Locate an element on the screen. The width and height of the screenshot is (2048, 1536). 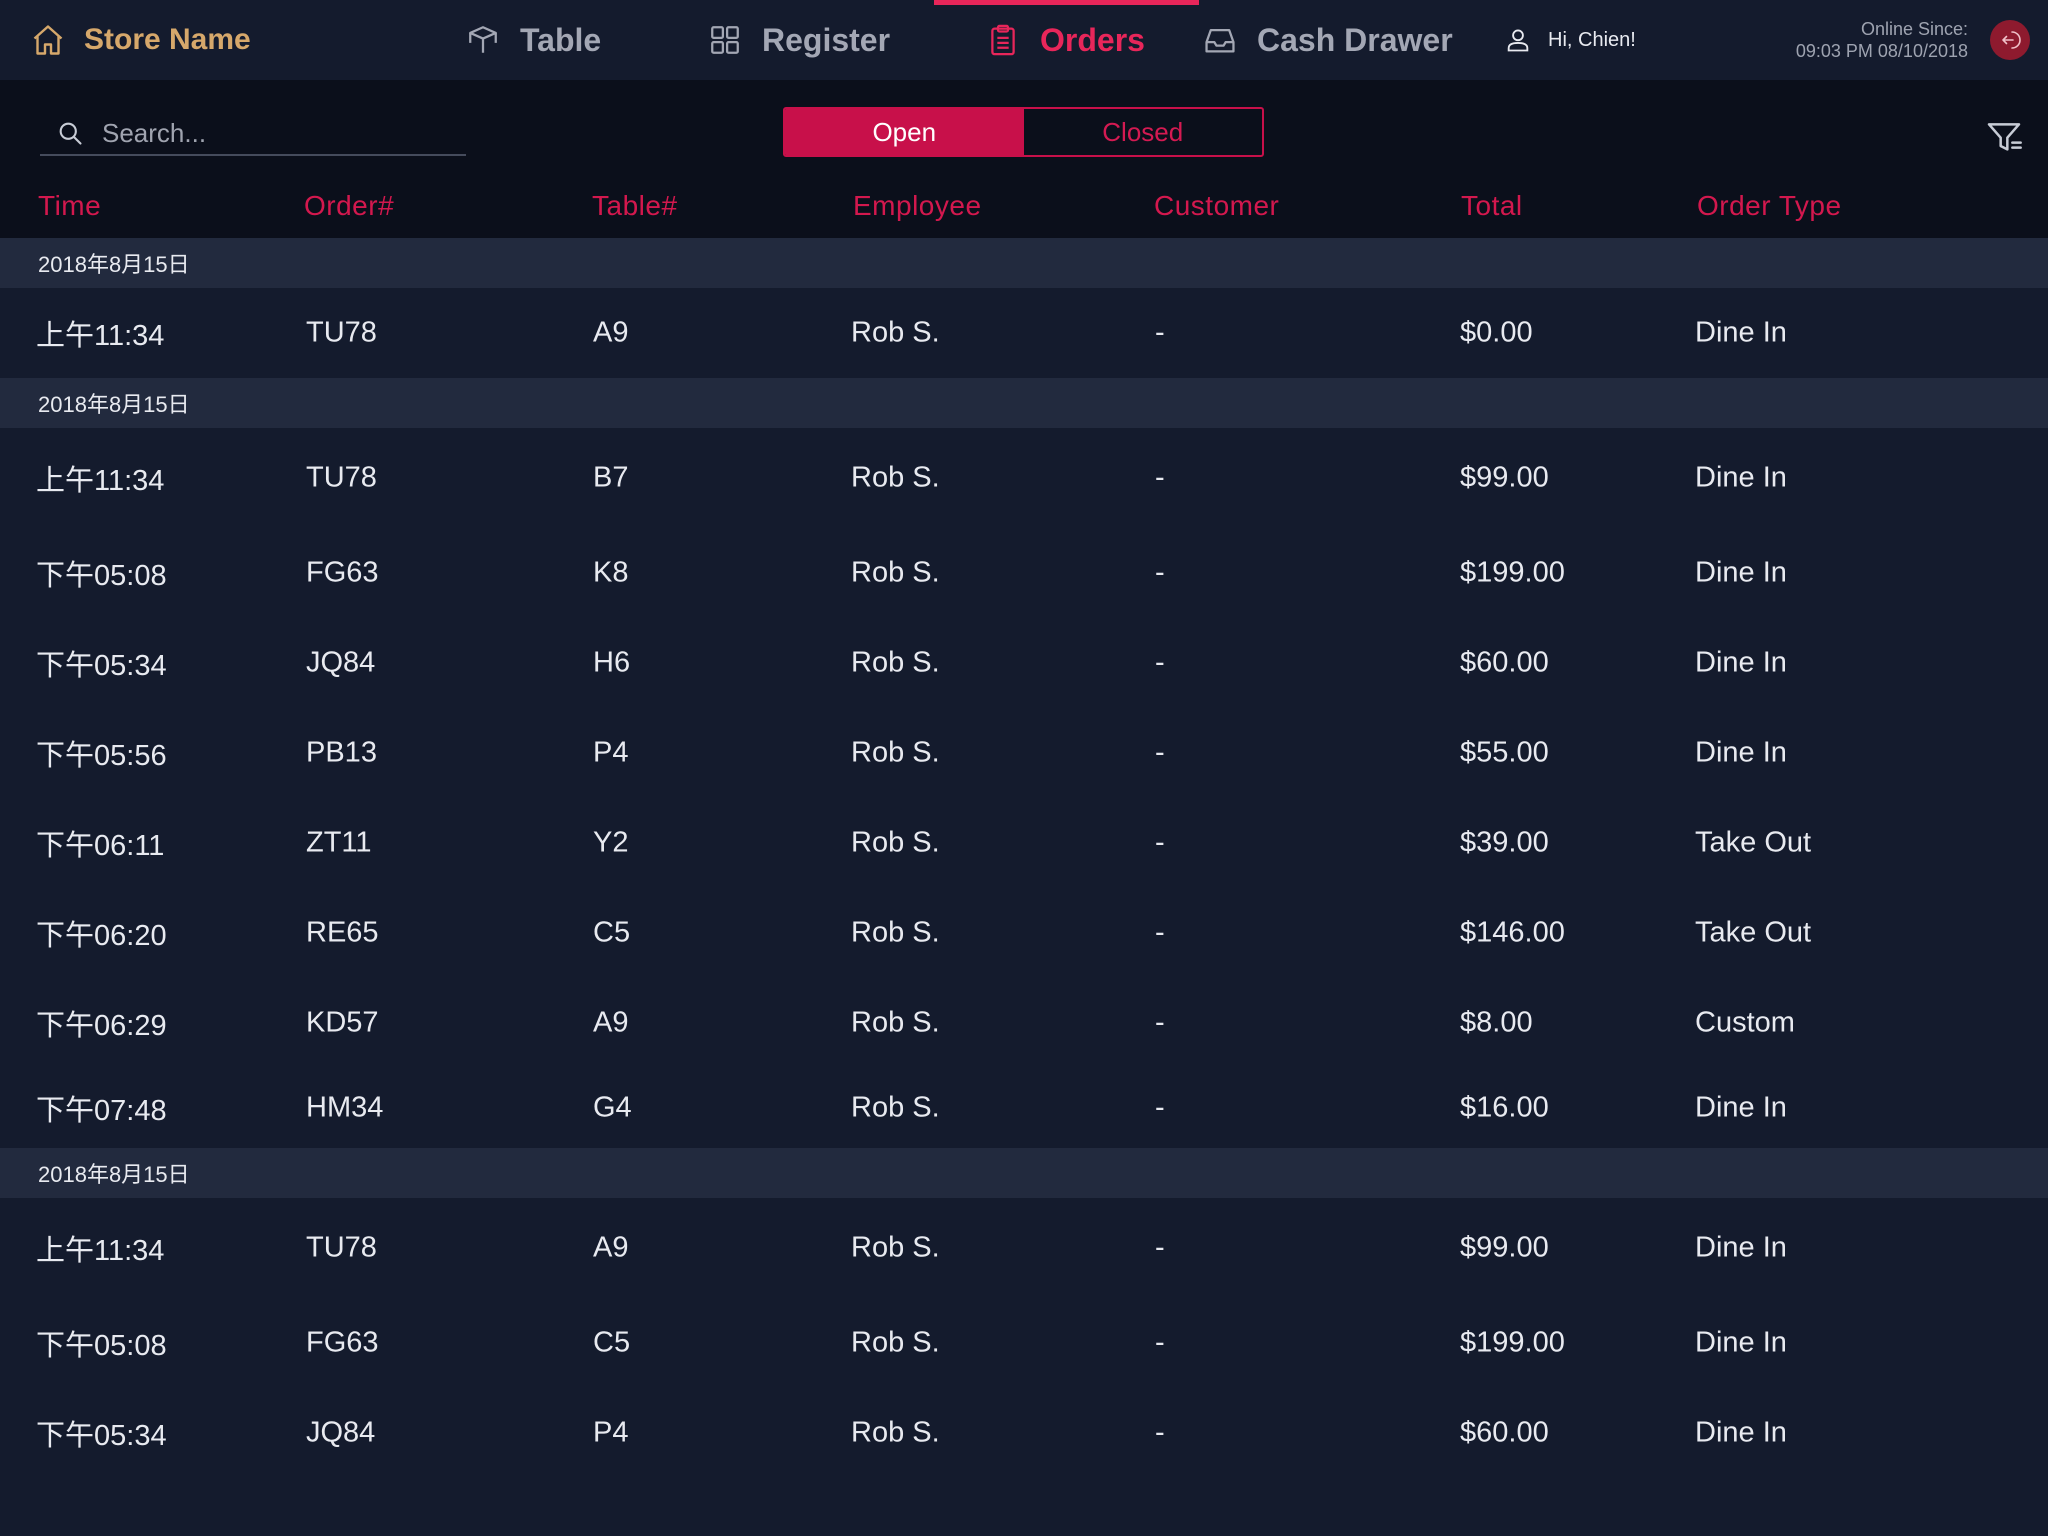
segment-closed: Closed is located at coordinates (1143, 132).